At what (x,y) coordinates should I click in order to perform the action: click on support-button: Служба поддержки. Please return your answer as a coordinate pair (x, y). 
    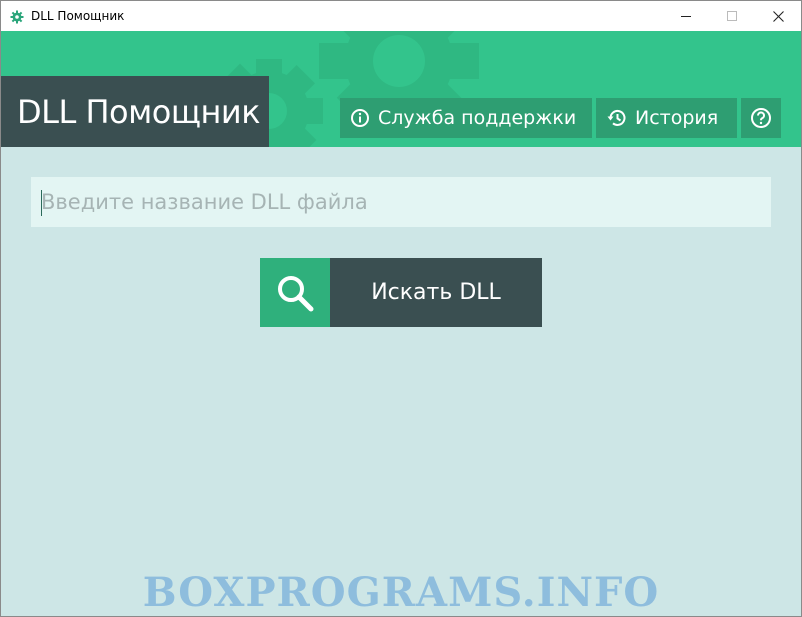
    Looking at the image, I should click on (466, 118).